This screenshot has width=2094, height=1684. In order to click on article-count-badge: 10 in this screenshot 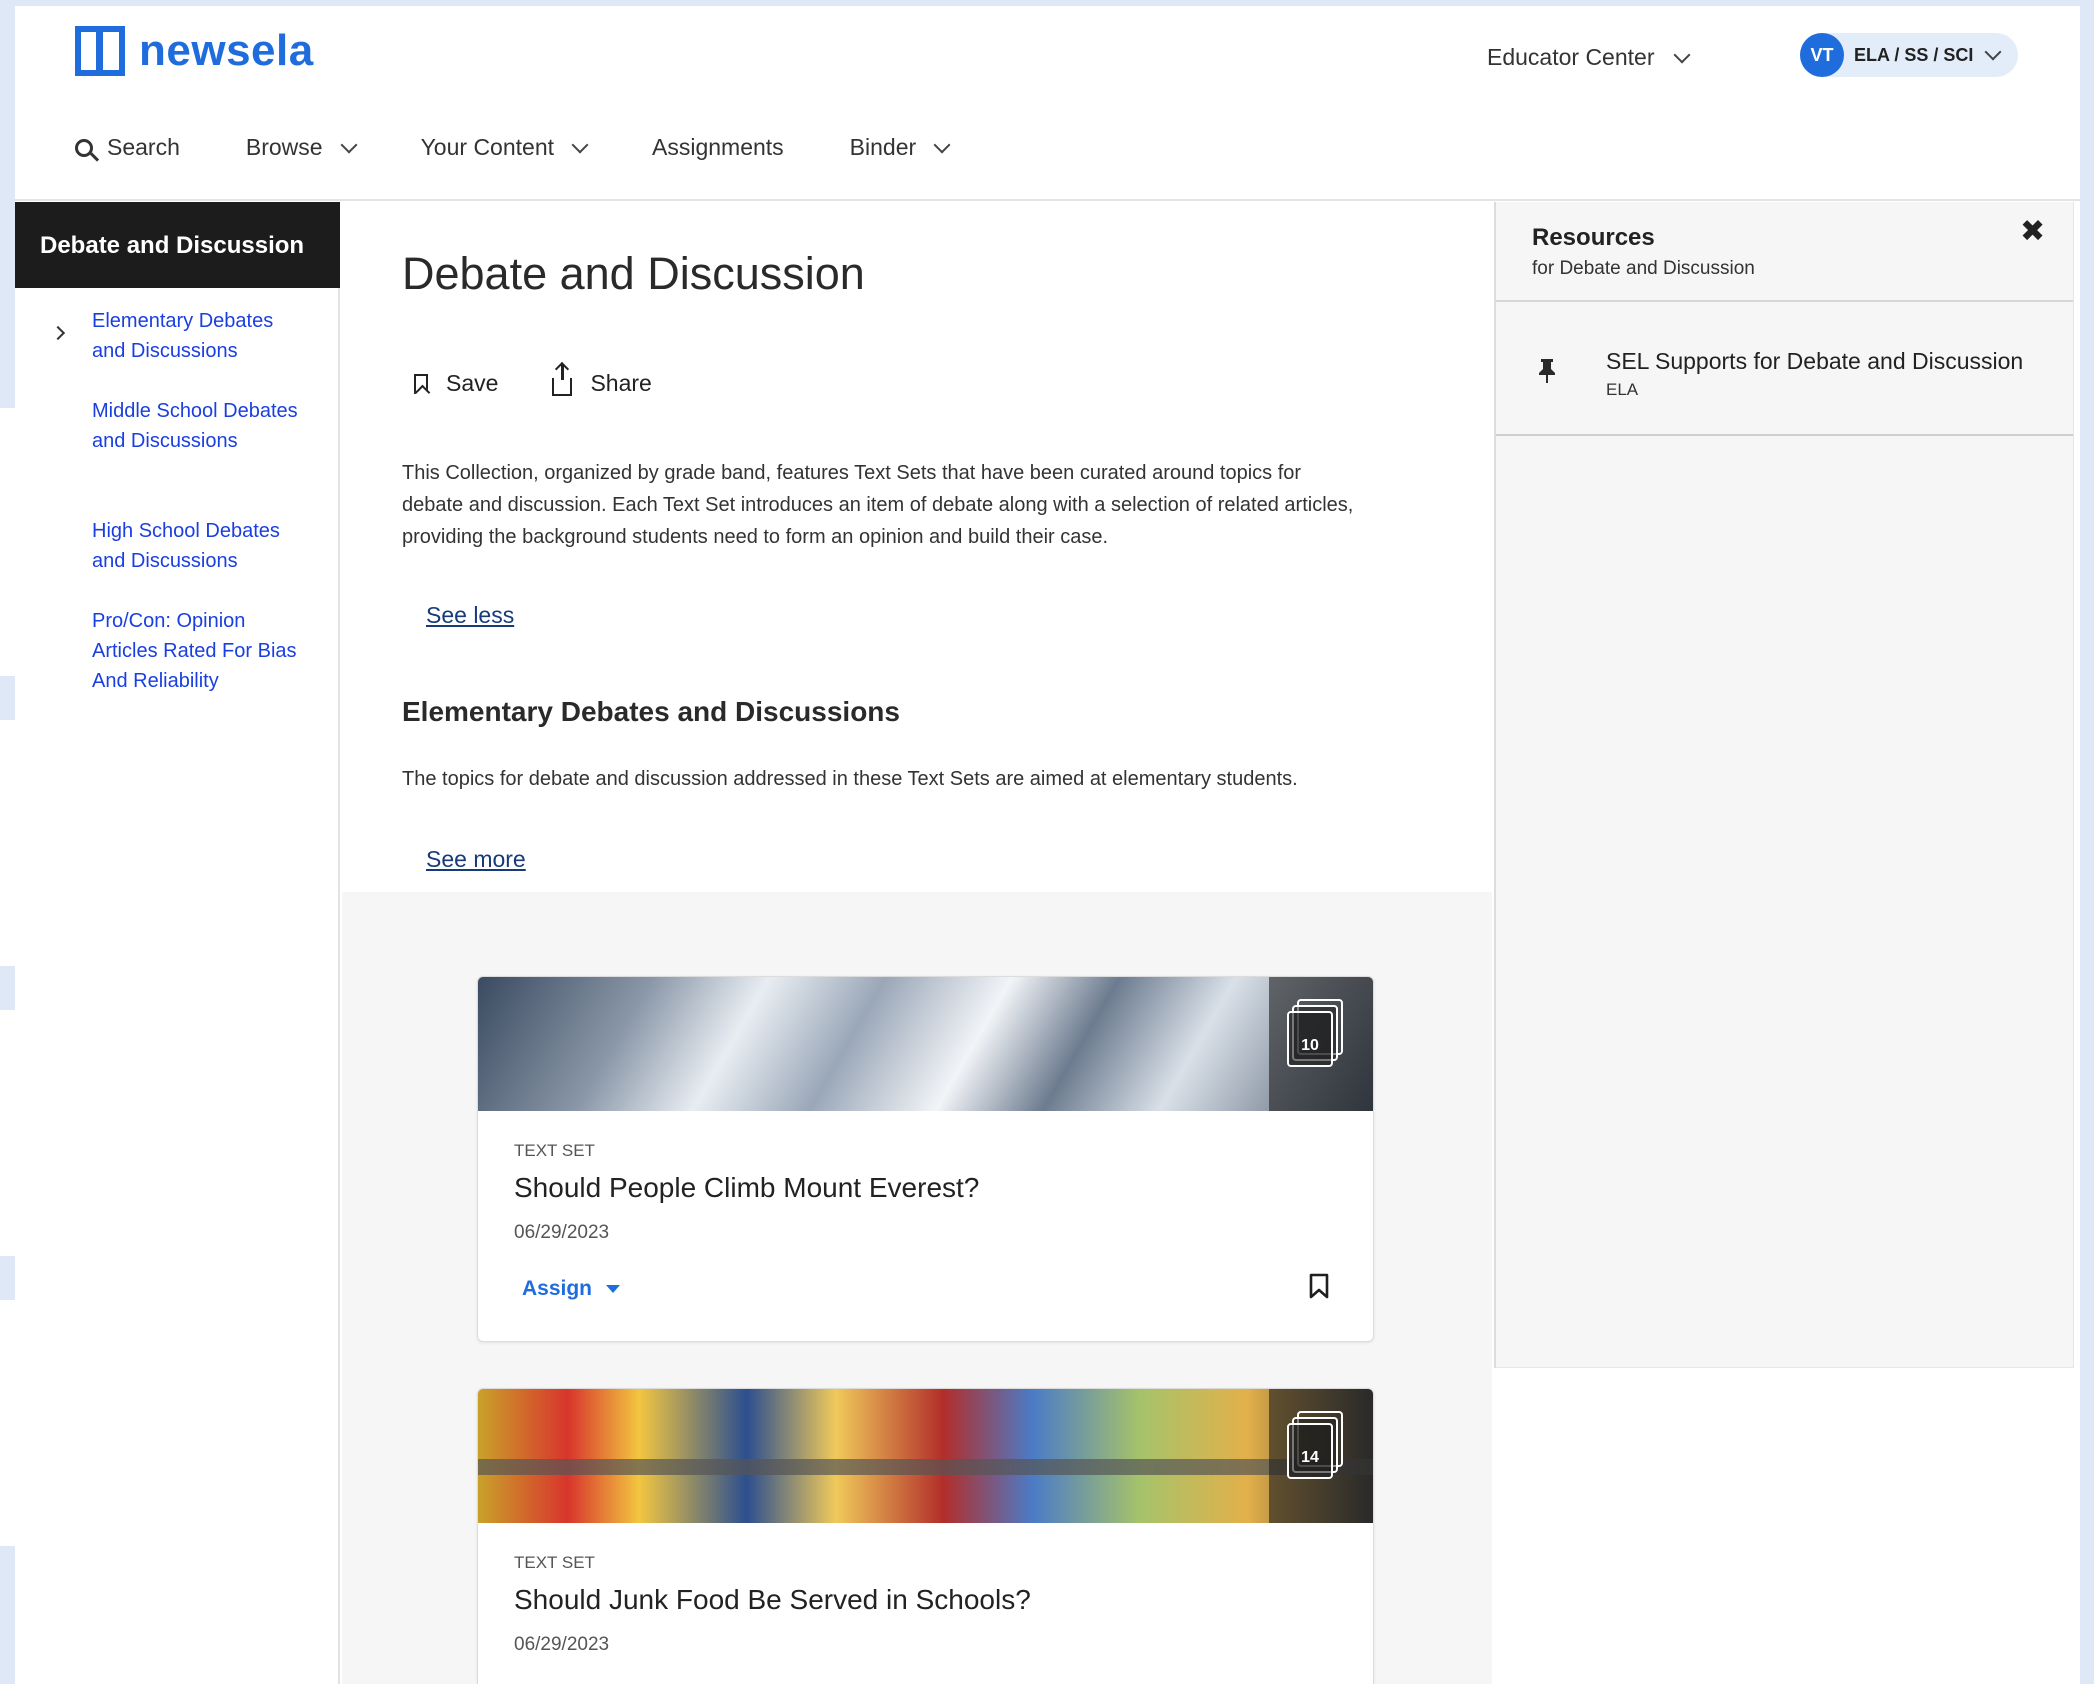, I will do `click(1321, 1044)`.